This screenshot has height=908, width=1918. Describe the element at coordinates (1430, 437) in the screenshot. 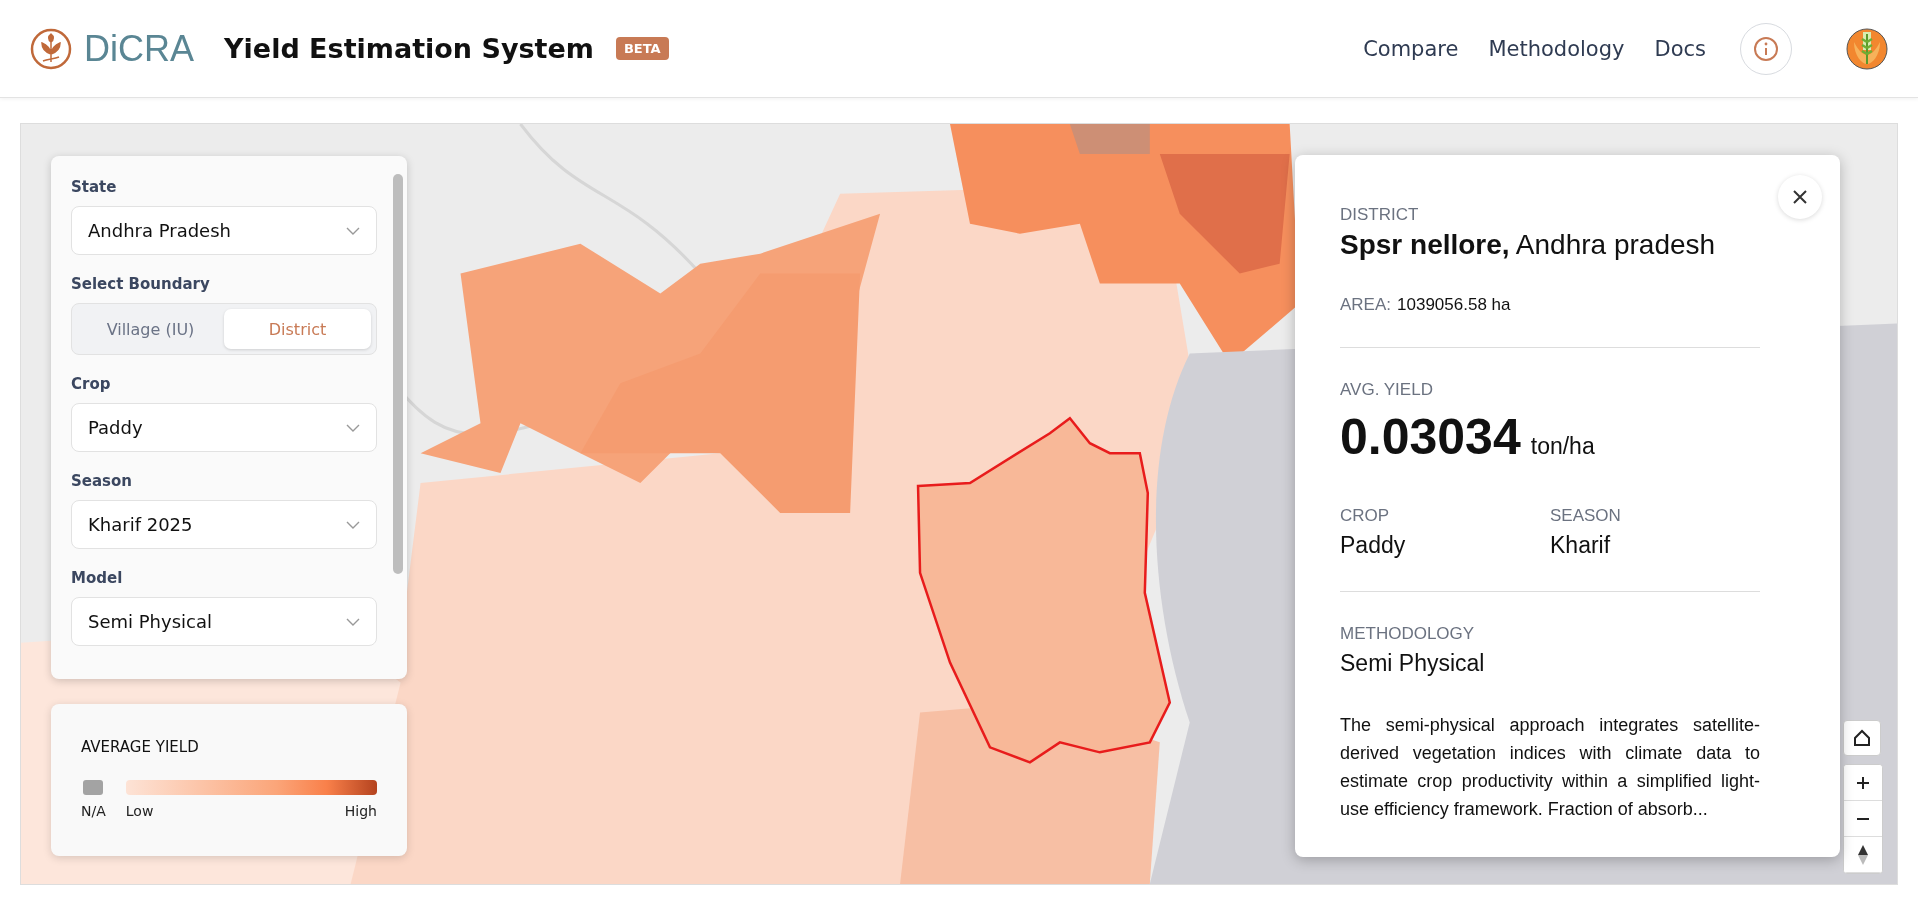

I see `yield-value: 0.03034` at that location.